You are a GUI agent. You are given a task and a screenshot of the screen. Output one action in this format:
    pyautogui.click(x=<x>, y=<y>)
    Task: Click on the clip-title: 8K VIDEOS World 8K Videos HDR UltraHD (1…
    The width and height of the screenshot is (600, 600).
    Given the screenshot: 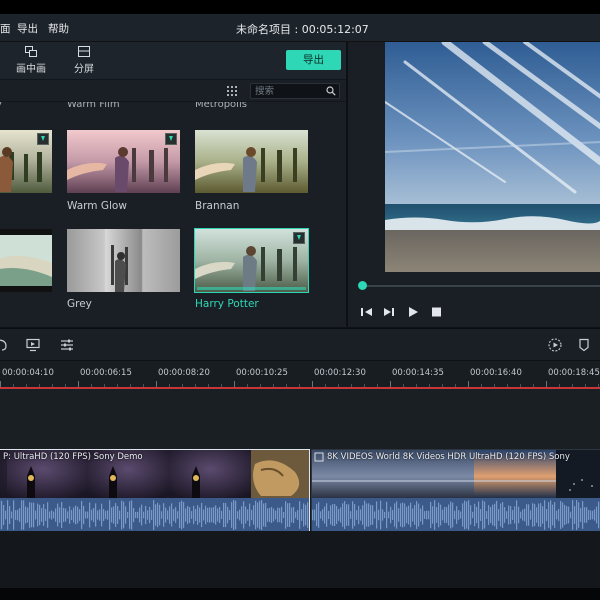 What is the action you would take?
    pyautogui.click(x=448, y=457)
    